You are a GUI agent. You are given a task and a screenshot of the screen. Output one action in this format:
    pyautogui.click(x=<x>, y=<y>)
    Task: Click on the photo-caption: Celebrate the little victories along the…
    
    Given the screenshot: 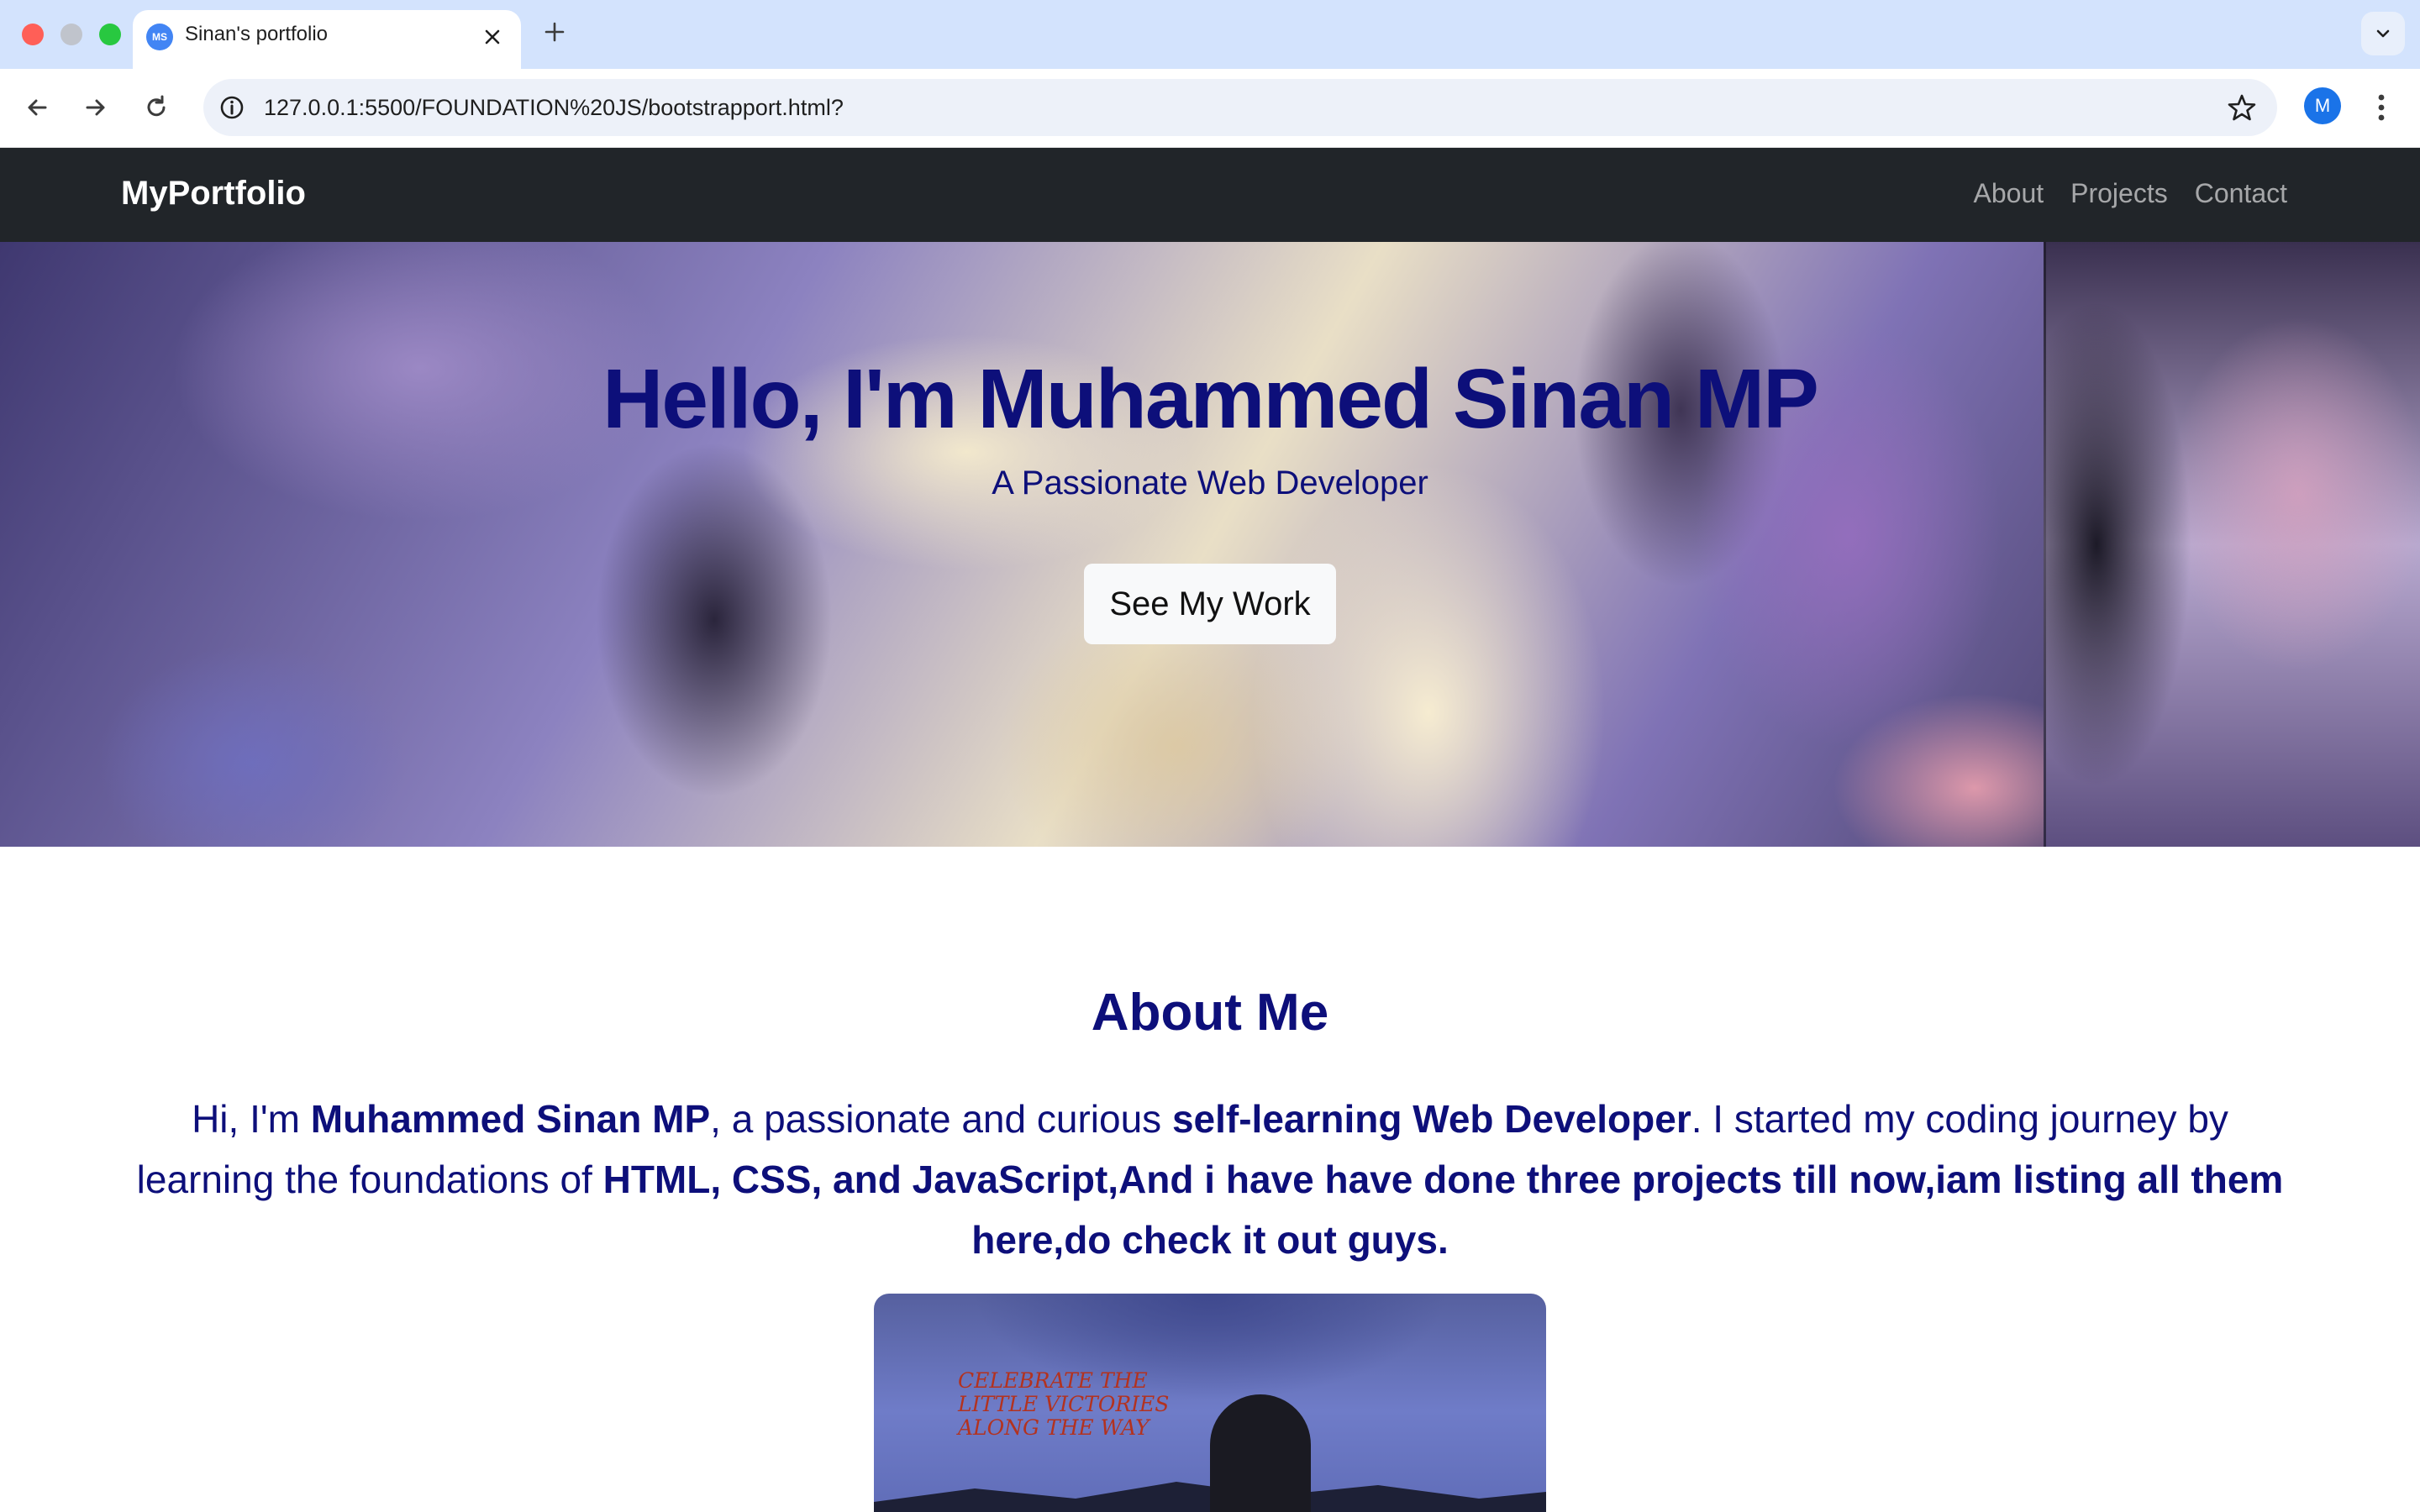 What is the action you would take?
    pyautogui.click(x=1064, y=1404)
    